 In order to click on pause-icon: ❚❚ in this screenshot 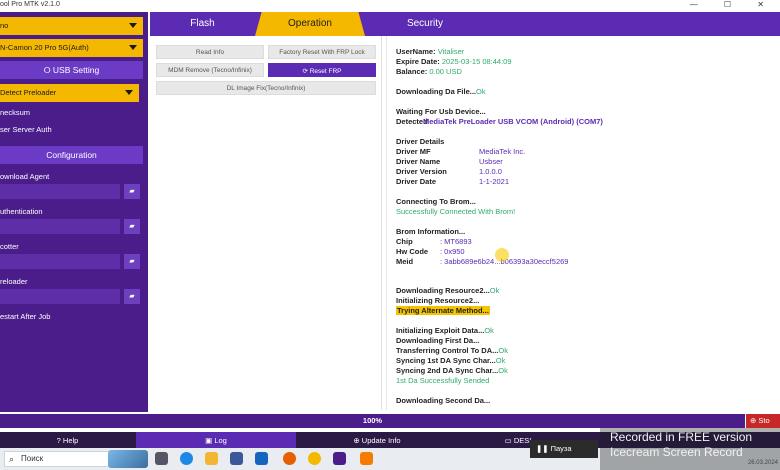, I will do `click(543, 448)`.